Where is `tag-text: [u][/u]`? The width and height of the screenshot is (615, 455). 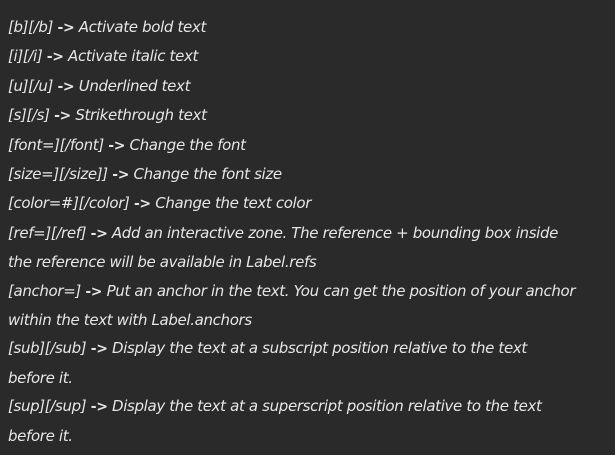 tag-text: [u][/u] is located at coordinates (31, 85).